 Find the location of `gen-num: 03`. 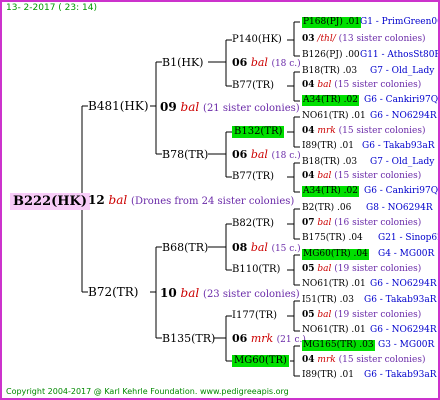

gen-num: 03 is located at coordinates (308, 39).